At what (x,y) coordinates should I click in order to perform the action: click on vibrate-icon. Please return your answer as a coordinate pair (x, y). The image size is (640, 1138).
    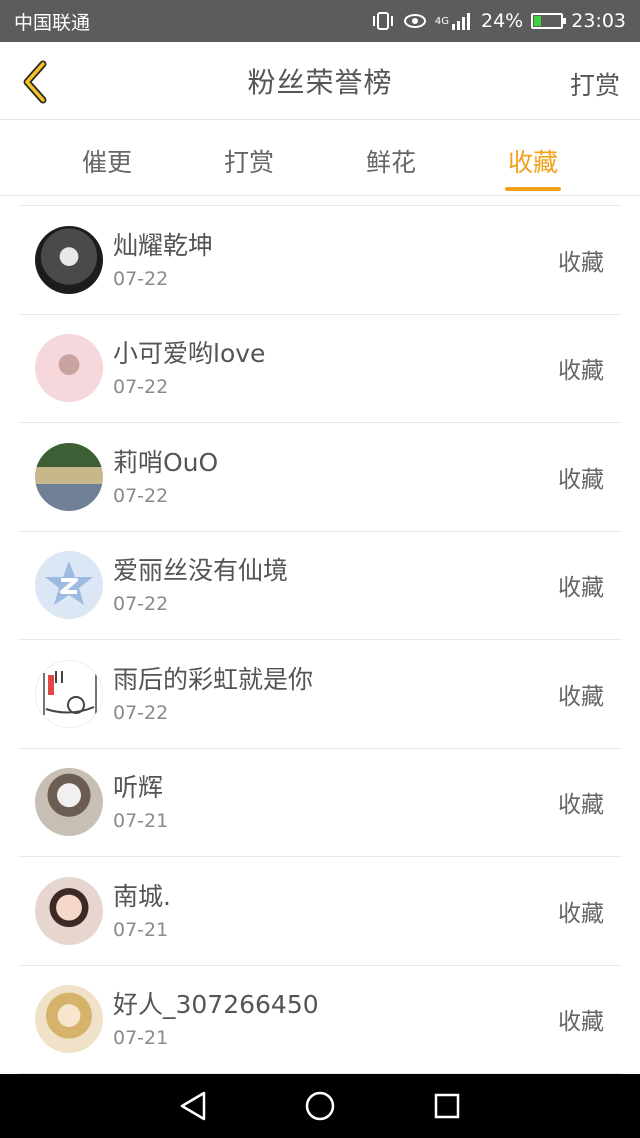
    Looking at the image, I should click on (383, 21).